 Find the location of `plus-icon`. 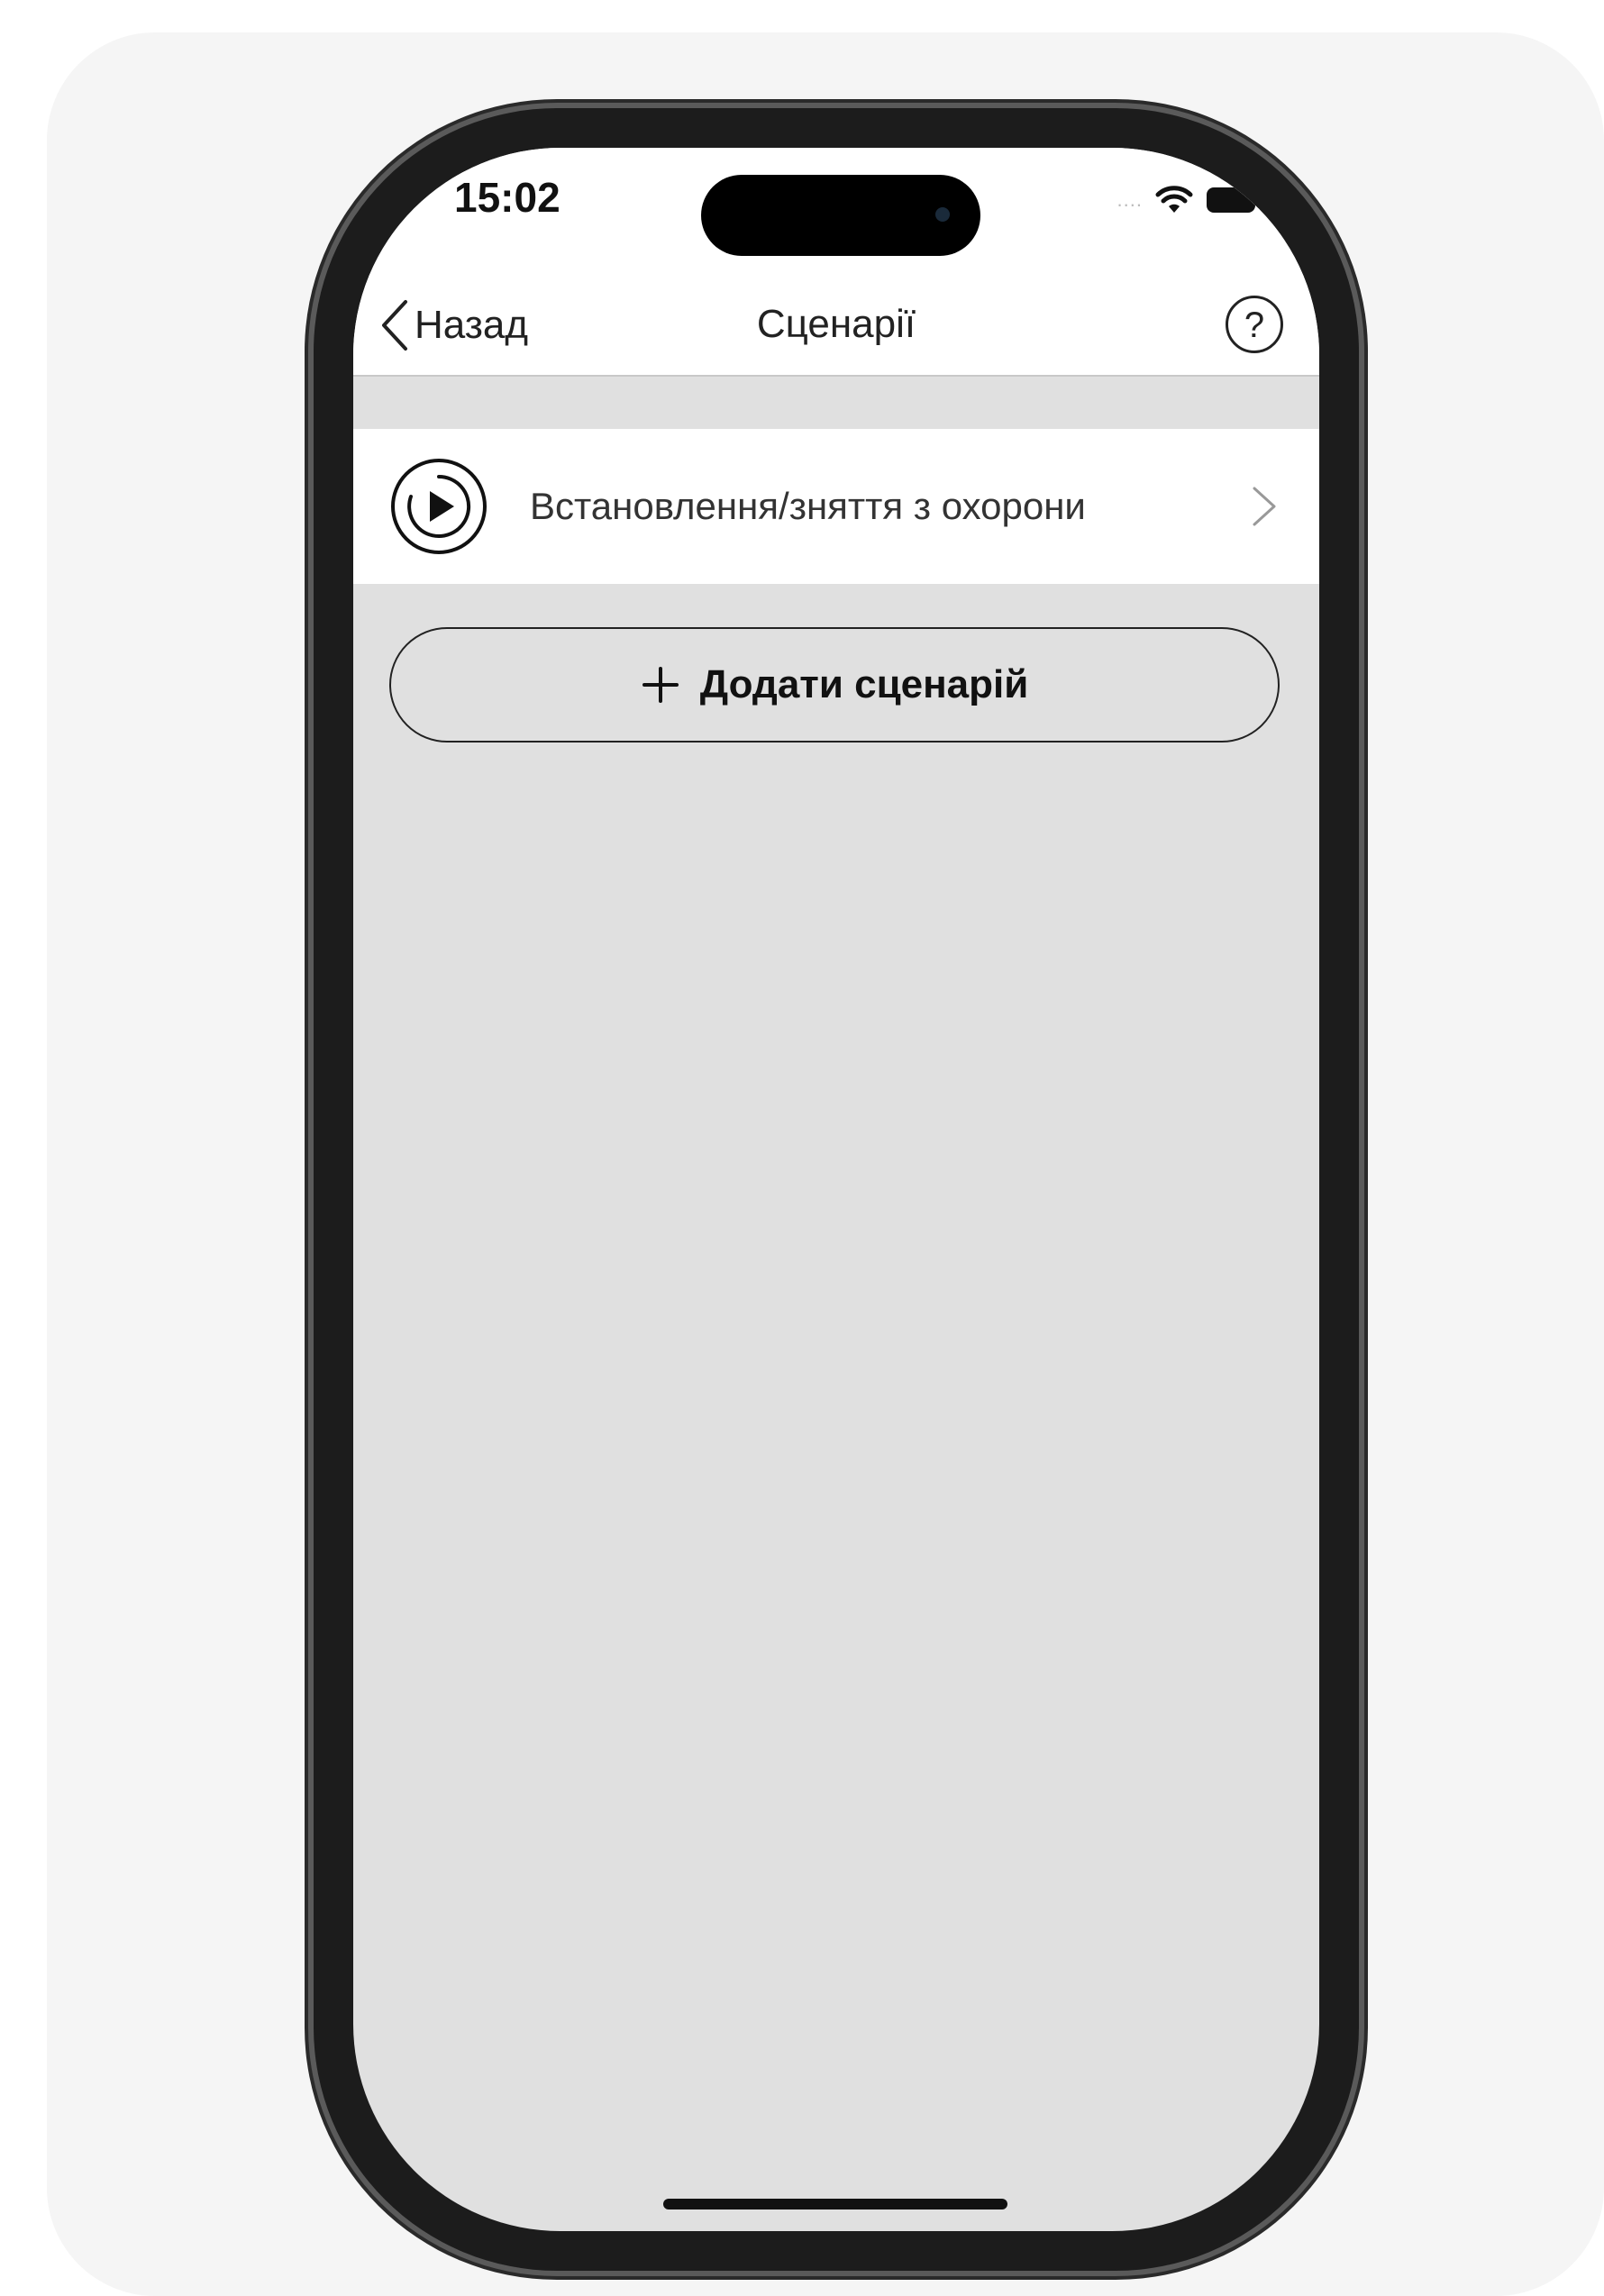

plus-icon is located at coordinates (660, 685).